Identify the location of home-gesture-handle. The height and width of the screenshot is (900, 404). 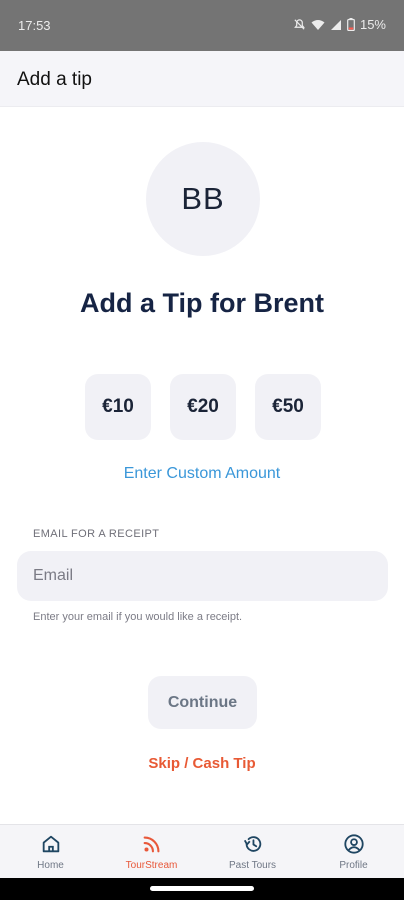
(202, 888).